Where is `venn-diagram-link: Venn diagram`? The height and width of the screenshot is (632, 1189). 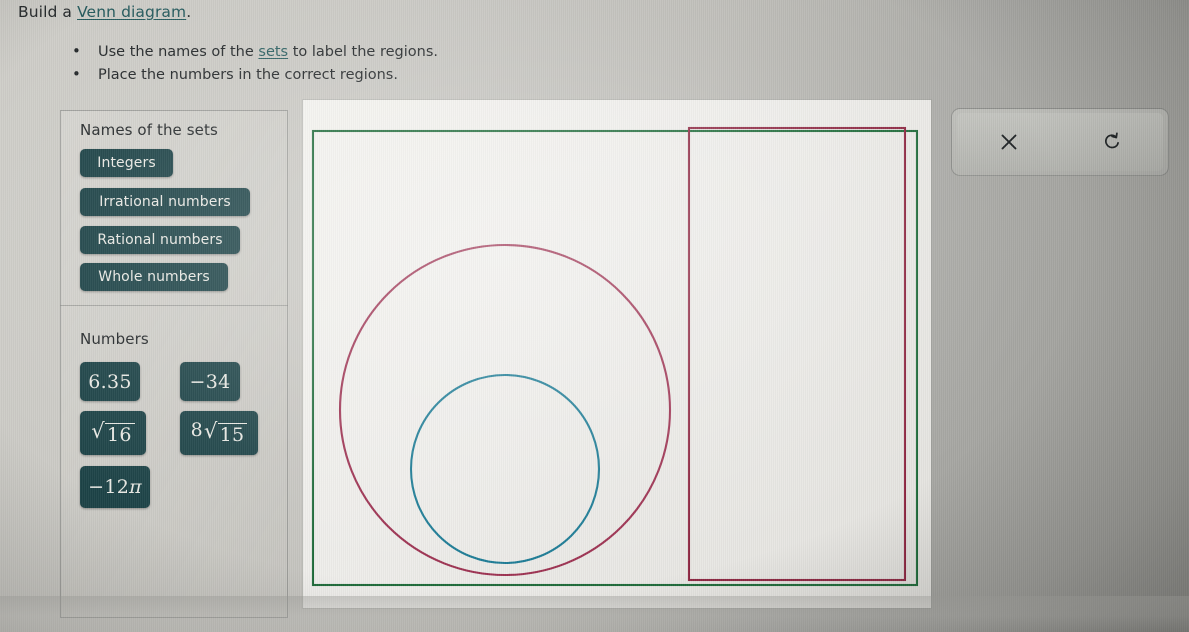 venn-diagram-link: Venn diagram is located at coordinates (131, 12).